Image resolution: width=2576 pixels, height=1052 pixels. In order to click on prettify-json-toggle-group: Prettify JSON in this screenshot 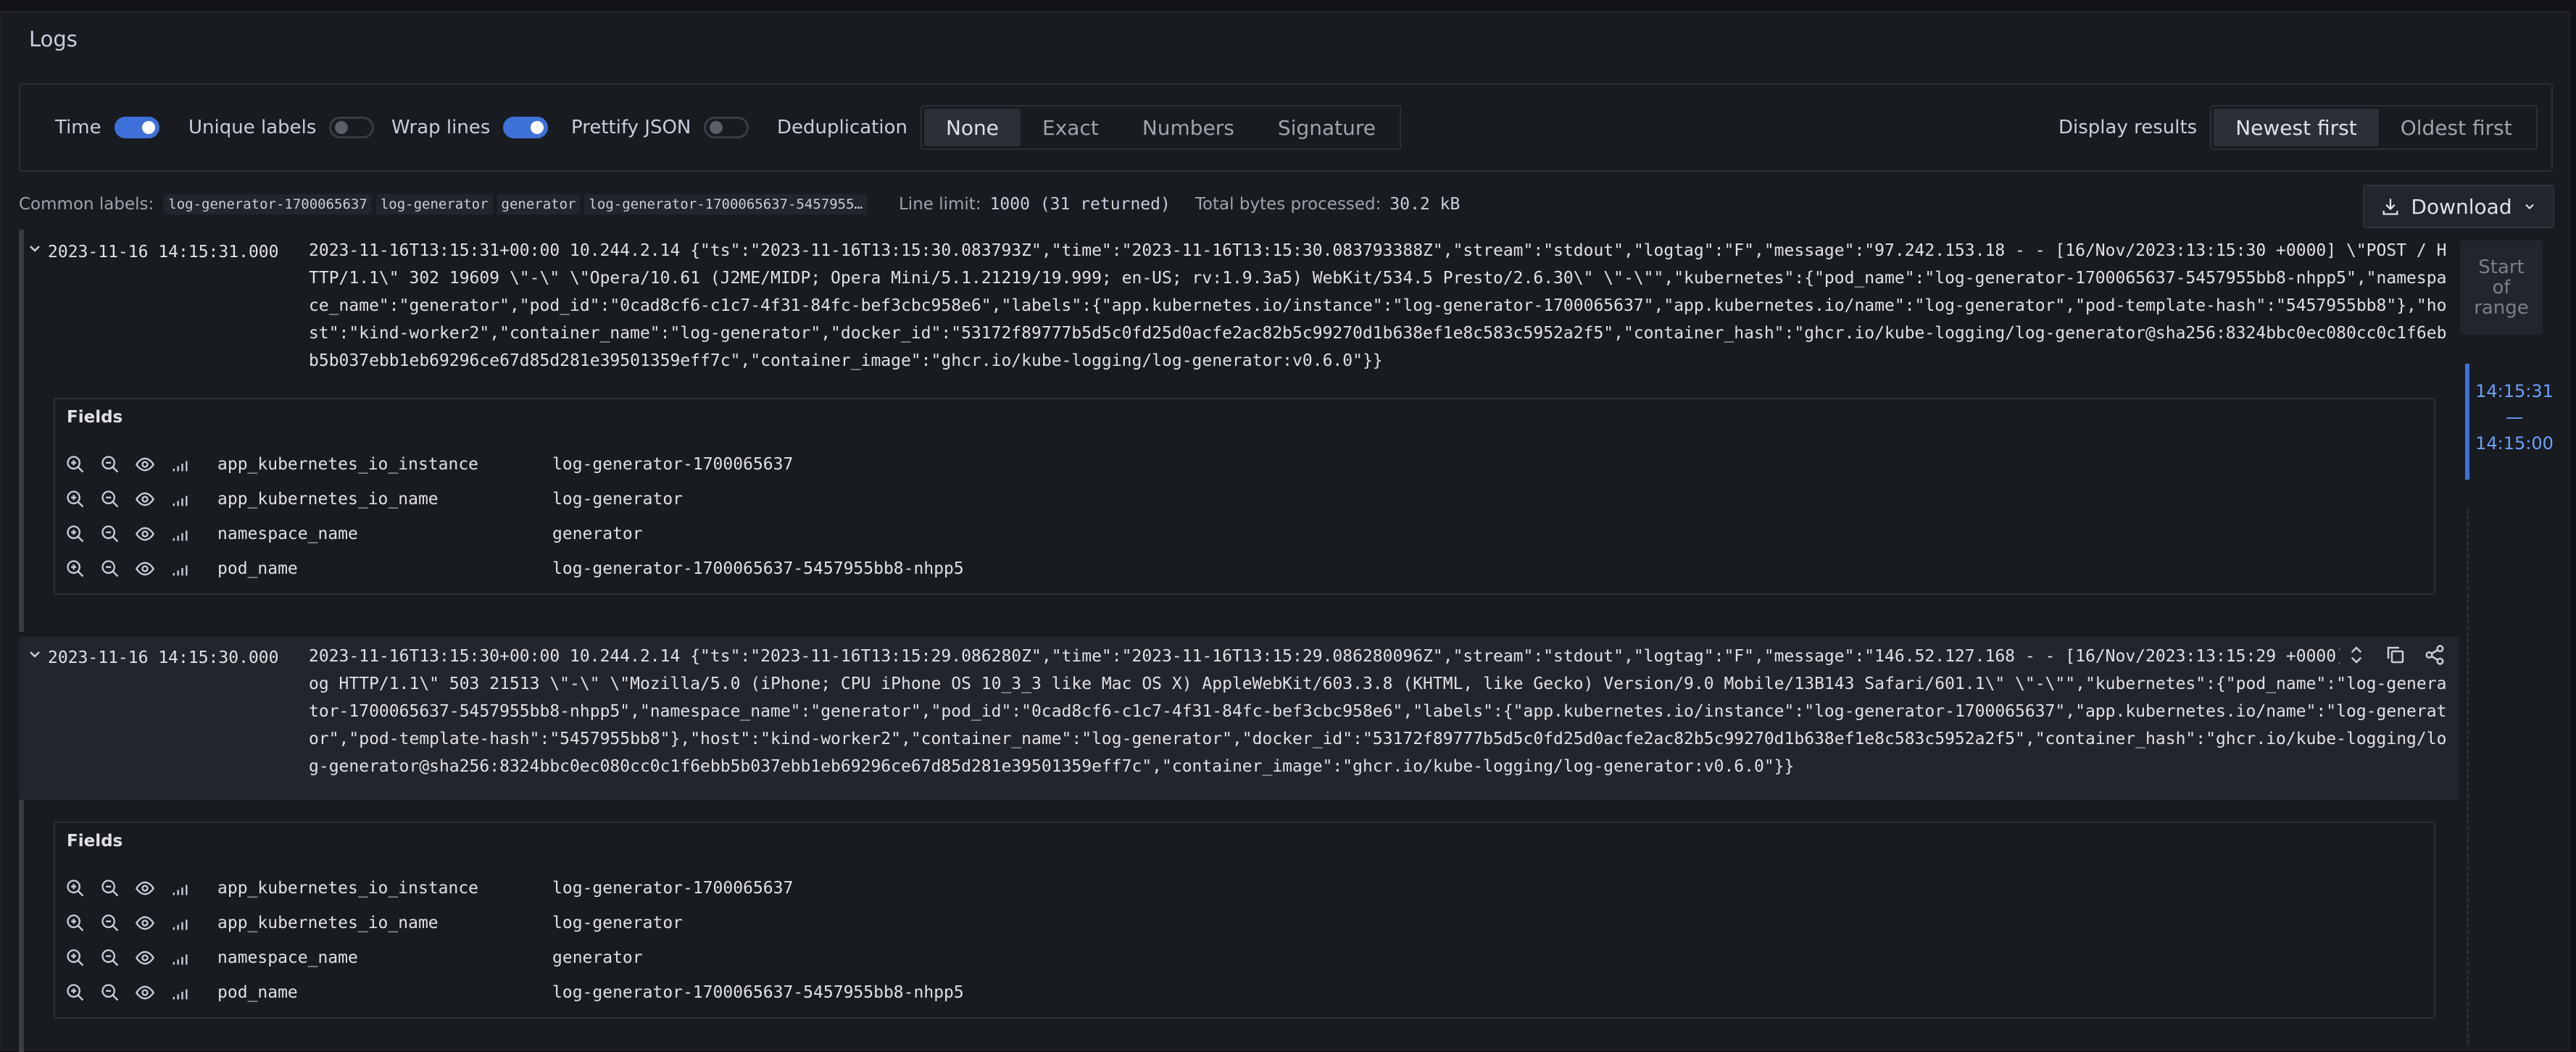, I will do `click(660, 127)`.